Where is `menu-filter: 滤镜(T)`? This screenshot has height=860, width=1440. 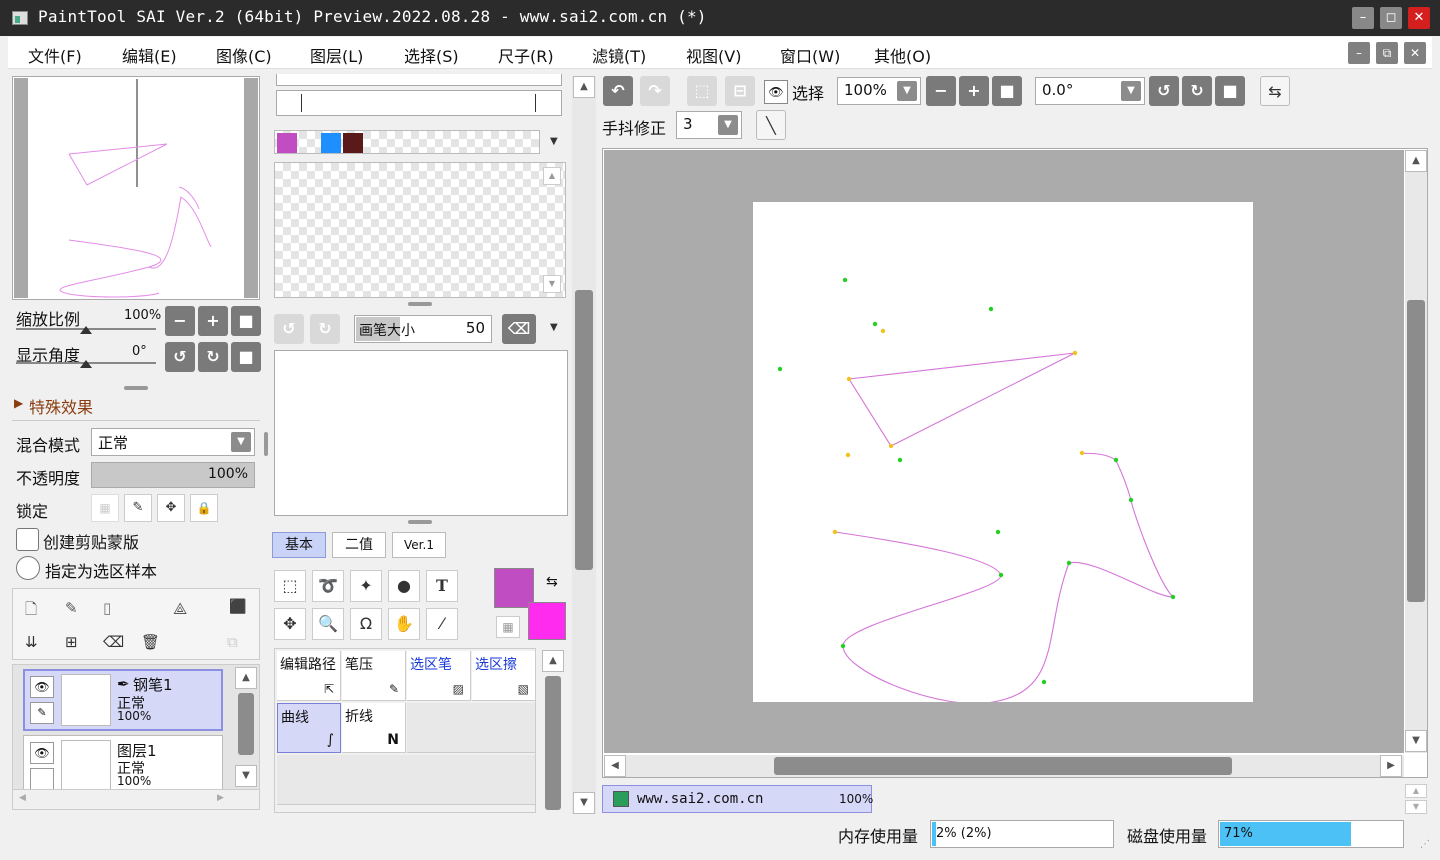 menu-filter: 滤镜(T) is located at coordinates (619, 55).